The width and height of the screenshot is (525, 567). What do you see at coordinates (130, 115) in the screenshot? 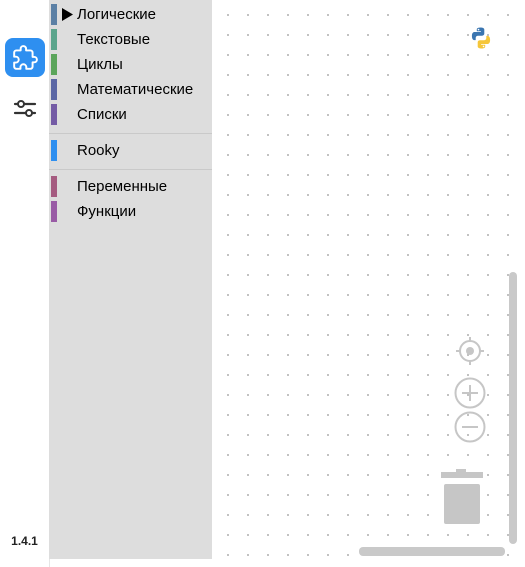
I see `category-lists: Списки` at bounding box center [130, 115].